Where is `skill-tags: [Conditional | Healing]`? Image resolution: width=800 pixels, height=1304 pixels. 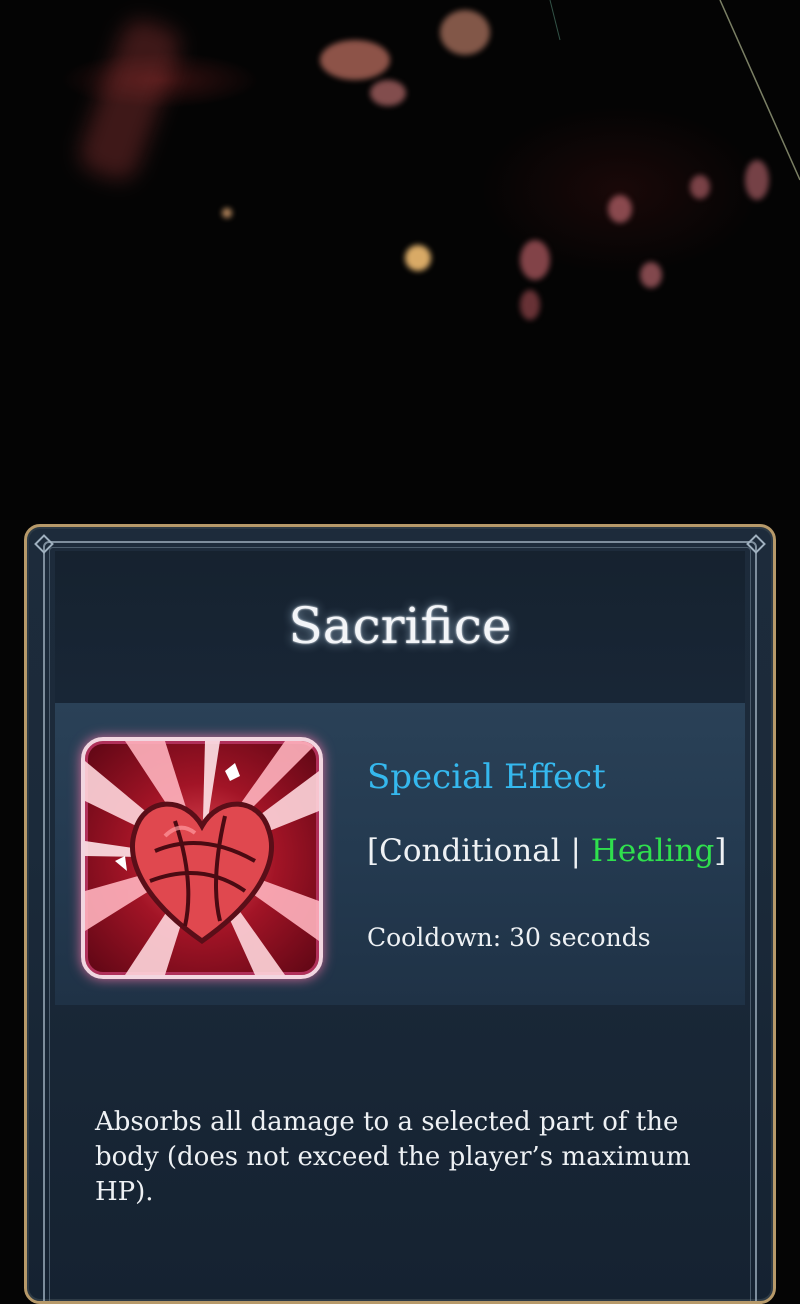
skill-tags: [Conditional | Healing] is located at coordinates (546, 851).